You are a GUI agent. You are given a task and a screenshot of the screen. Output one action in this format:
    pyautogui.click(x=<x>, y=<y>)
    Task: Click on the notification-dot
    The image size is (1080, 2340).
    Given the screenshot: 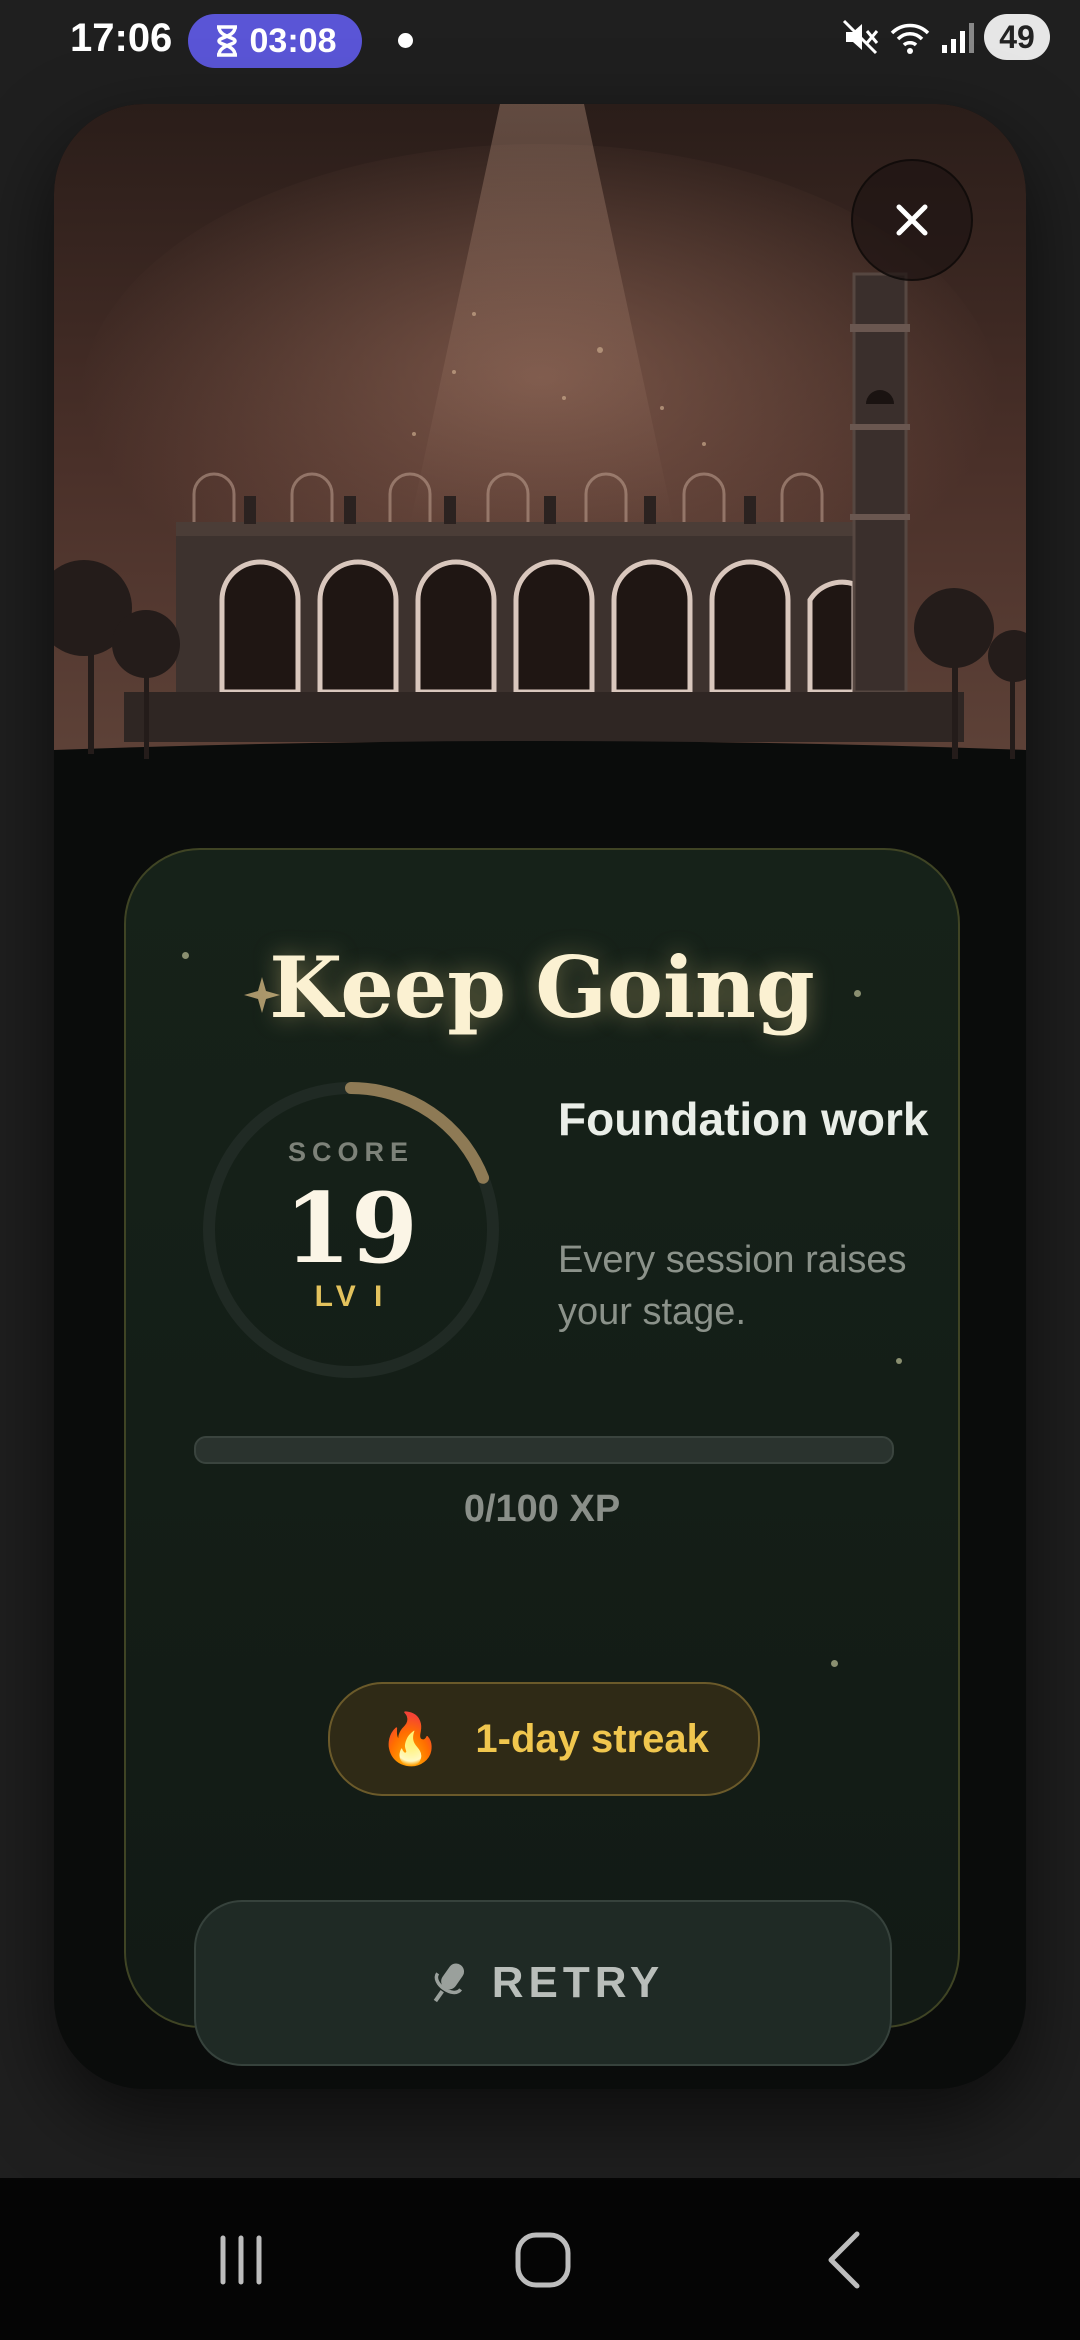 What is the action you would take?
    pyautogui.click(x=405, y=40)
    